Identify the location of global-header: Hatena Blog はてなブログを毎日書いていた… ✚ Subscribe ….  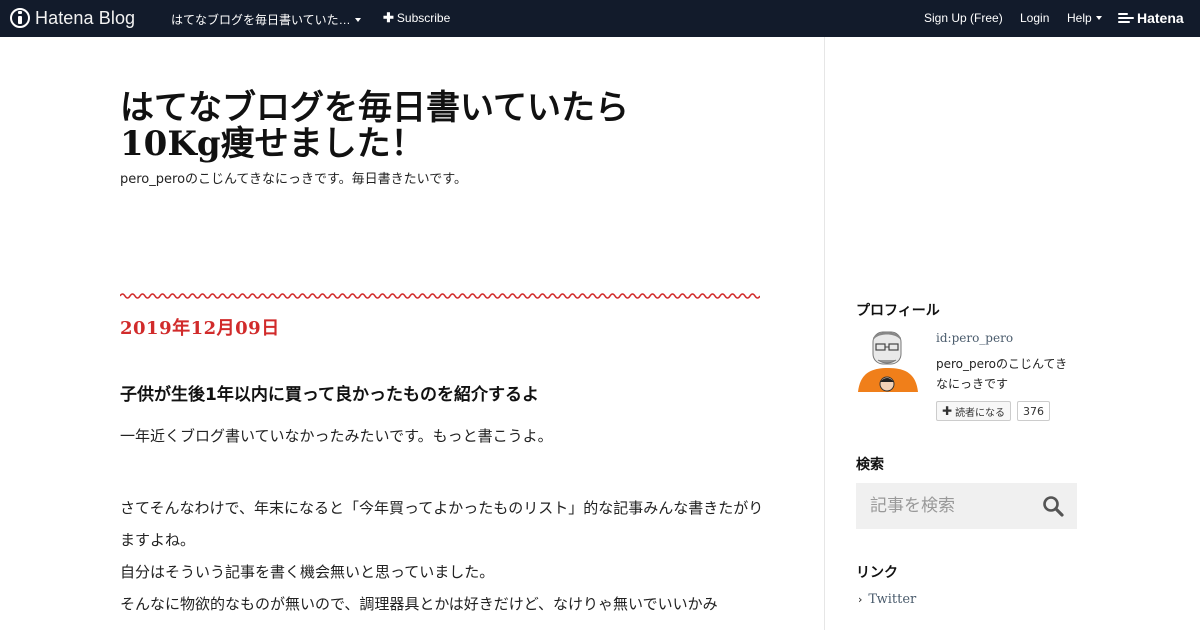
(600, 18).